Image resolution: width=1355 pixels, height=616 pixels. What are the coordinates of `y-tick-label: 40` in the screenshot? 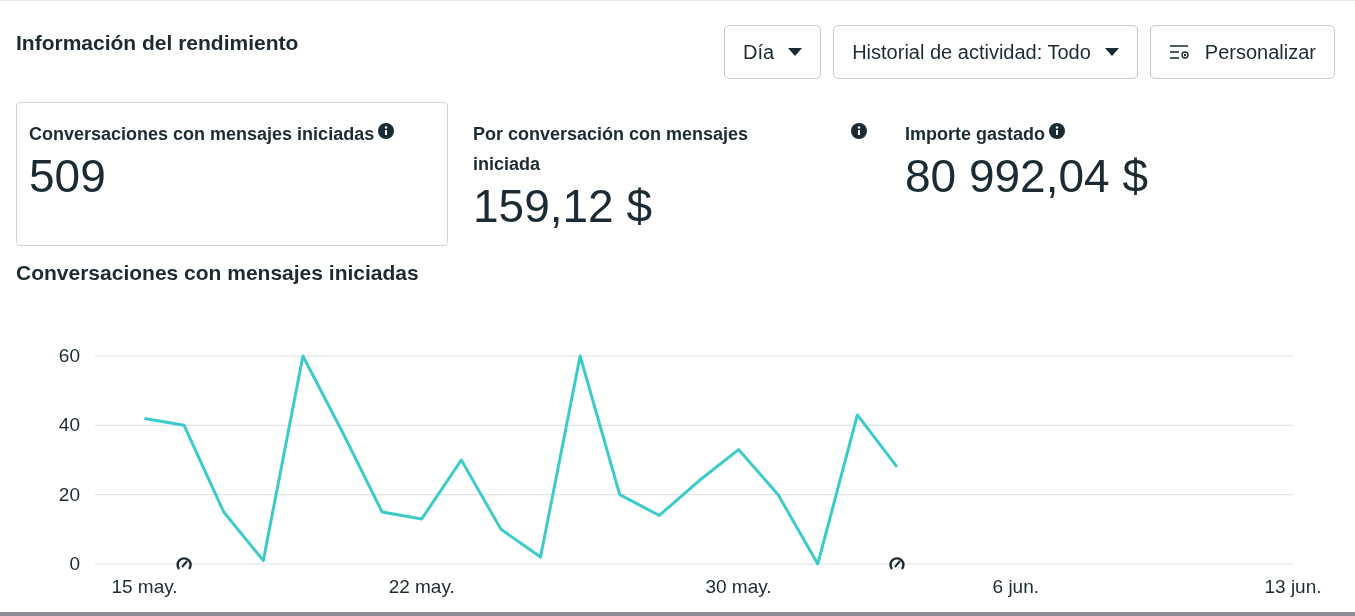 It's located at (69, 425).